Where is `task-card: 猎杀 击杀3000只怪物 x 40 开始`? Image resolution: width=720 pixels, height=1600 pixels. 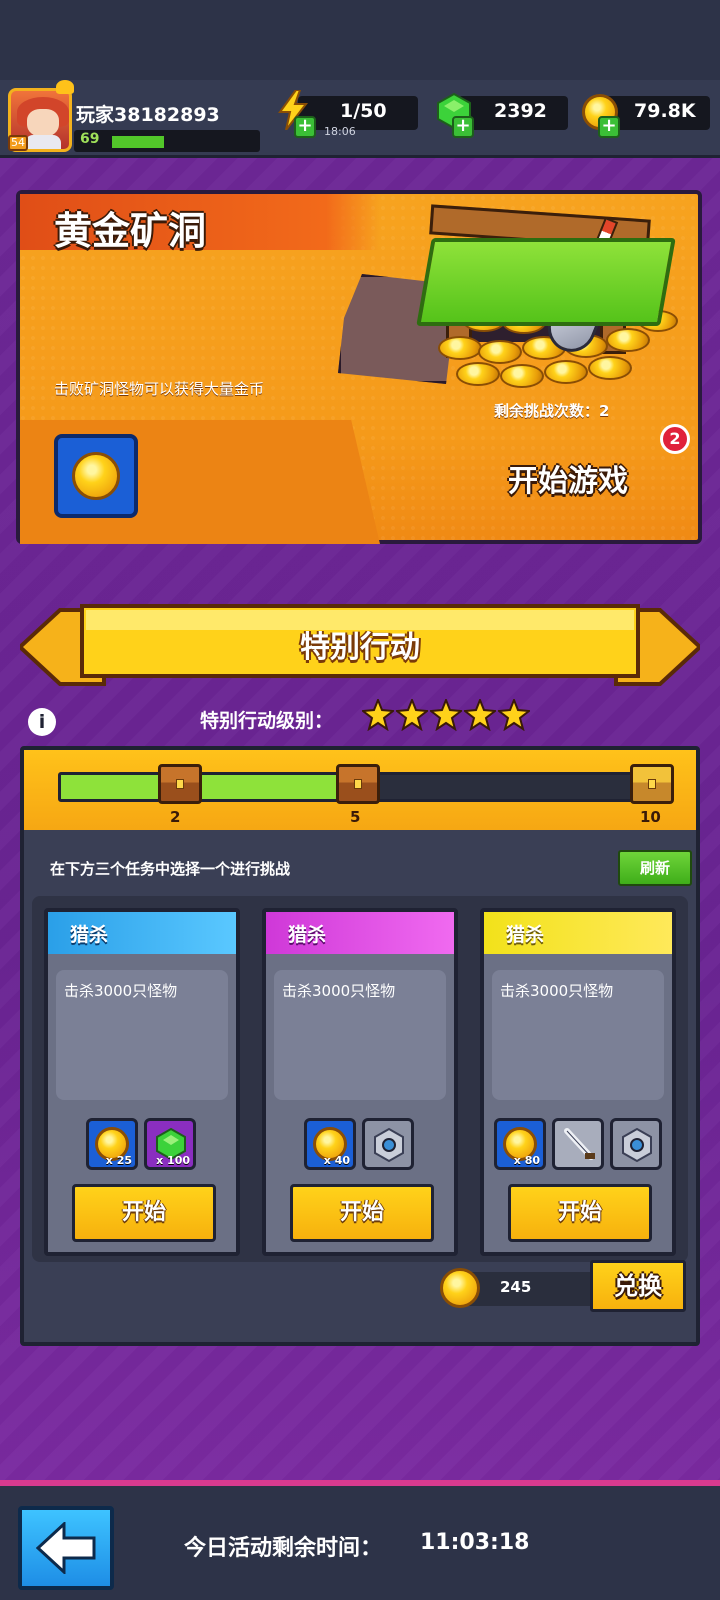 task-card: 猎杀 击杀3000只怪物 x 40 开始 is located at coordinates (360, 1082).